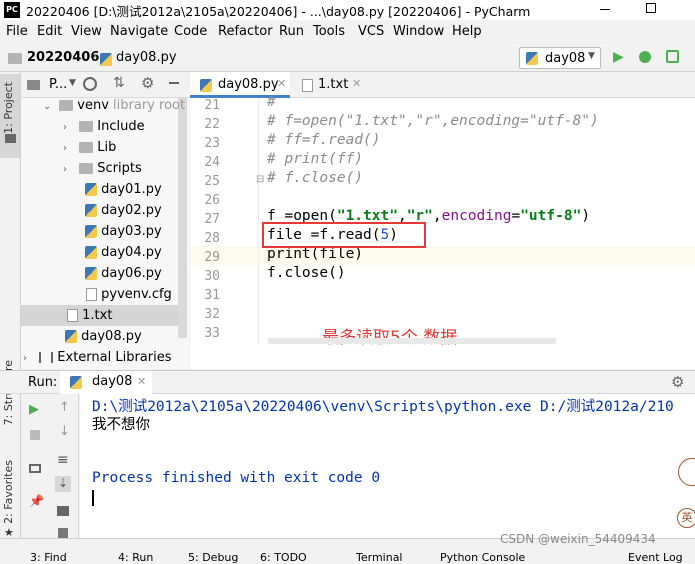 The width and height of the screenshot is (695, 564). I want to click on stop-icon, so click(35, 435).